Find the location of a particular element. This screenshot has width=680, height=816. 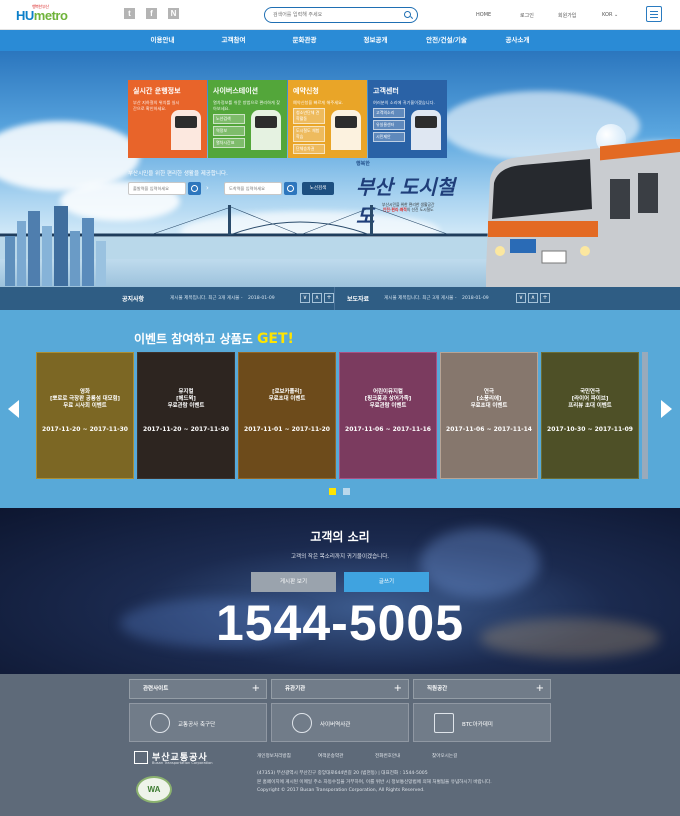

notice-prev-button: ∧ is located at coordinates (317, 298).